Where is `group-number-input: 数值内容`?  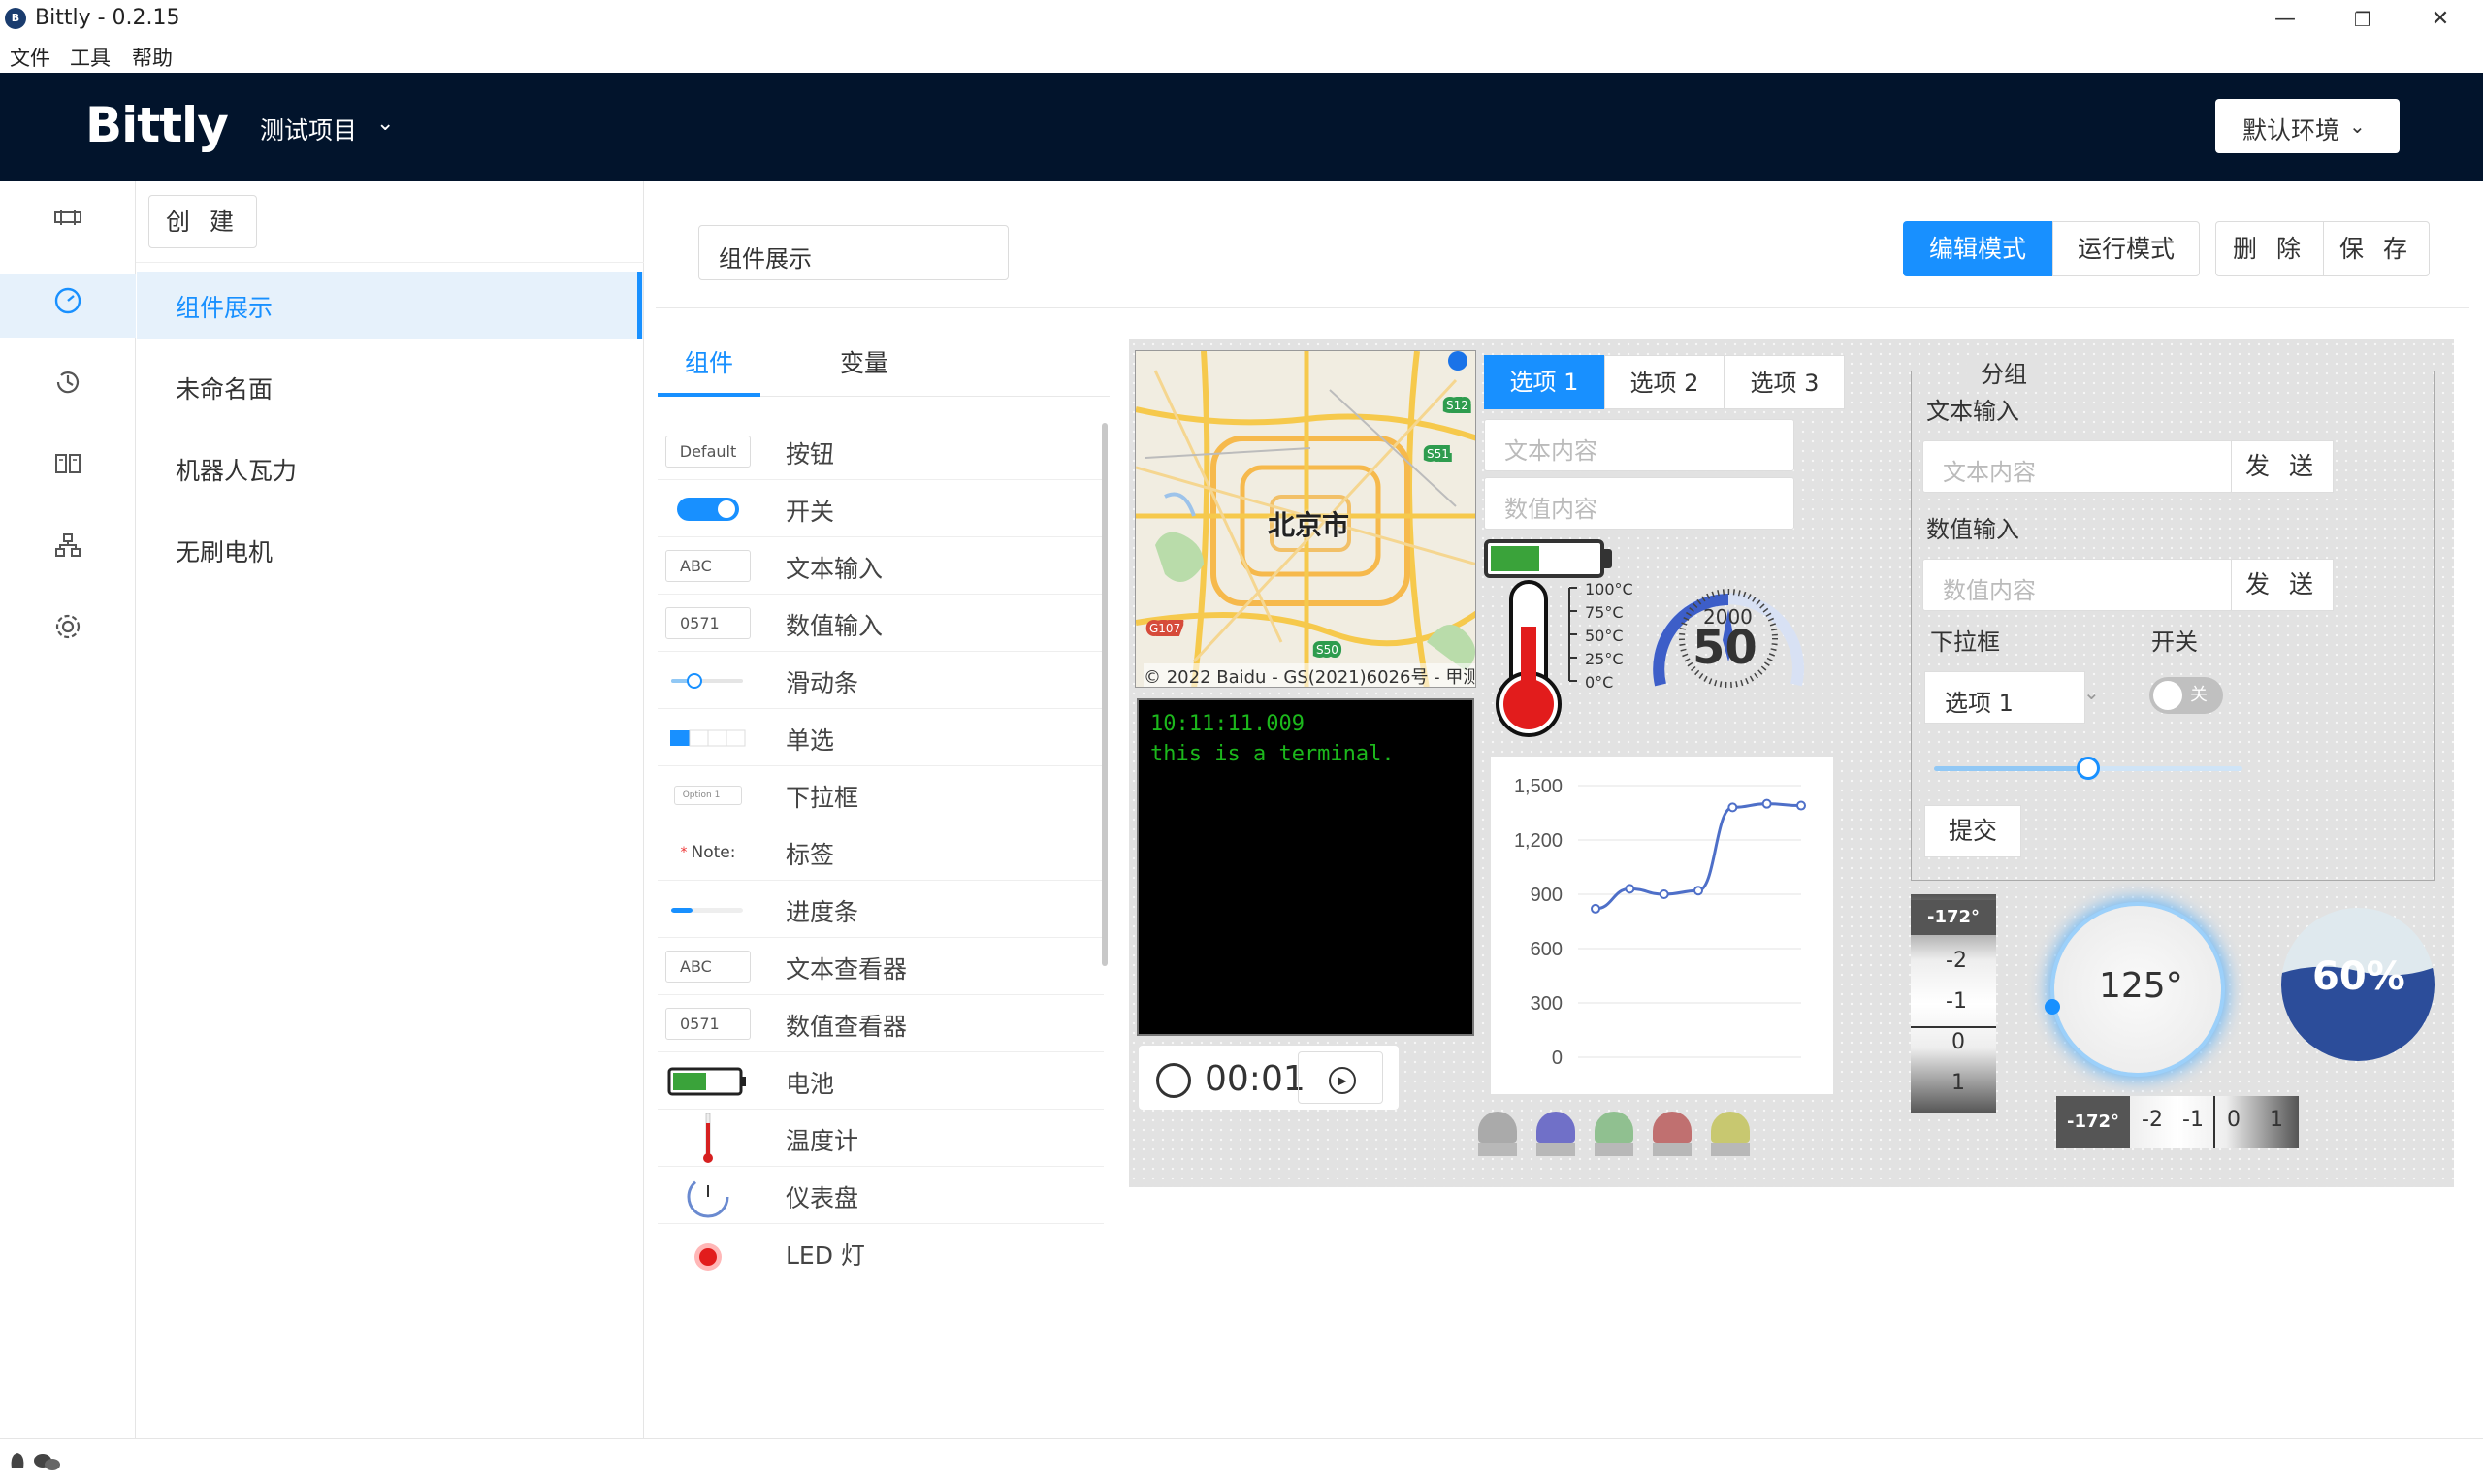 group-number-input: 数值内容 is located at coordinates (2077, 585).